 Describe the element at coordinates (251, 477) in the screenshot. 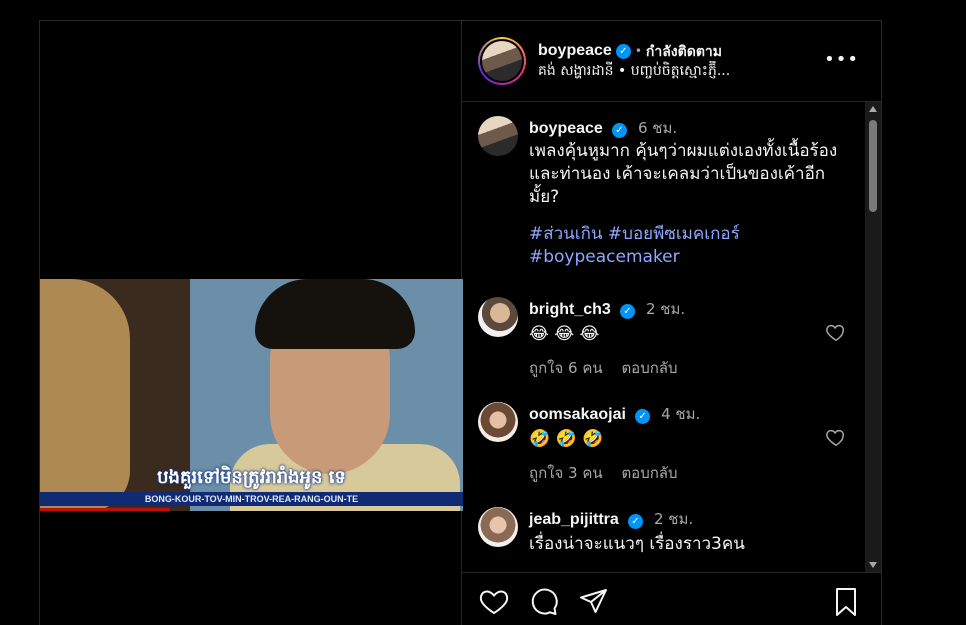

I see `video-subtitle-khmer: បងគួរទៅមិនត្រូវរារាំងអូន ទេ` at that location.